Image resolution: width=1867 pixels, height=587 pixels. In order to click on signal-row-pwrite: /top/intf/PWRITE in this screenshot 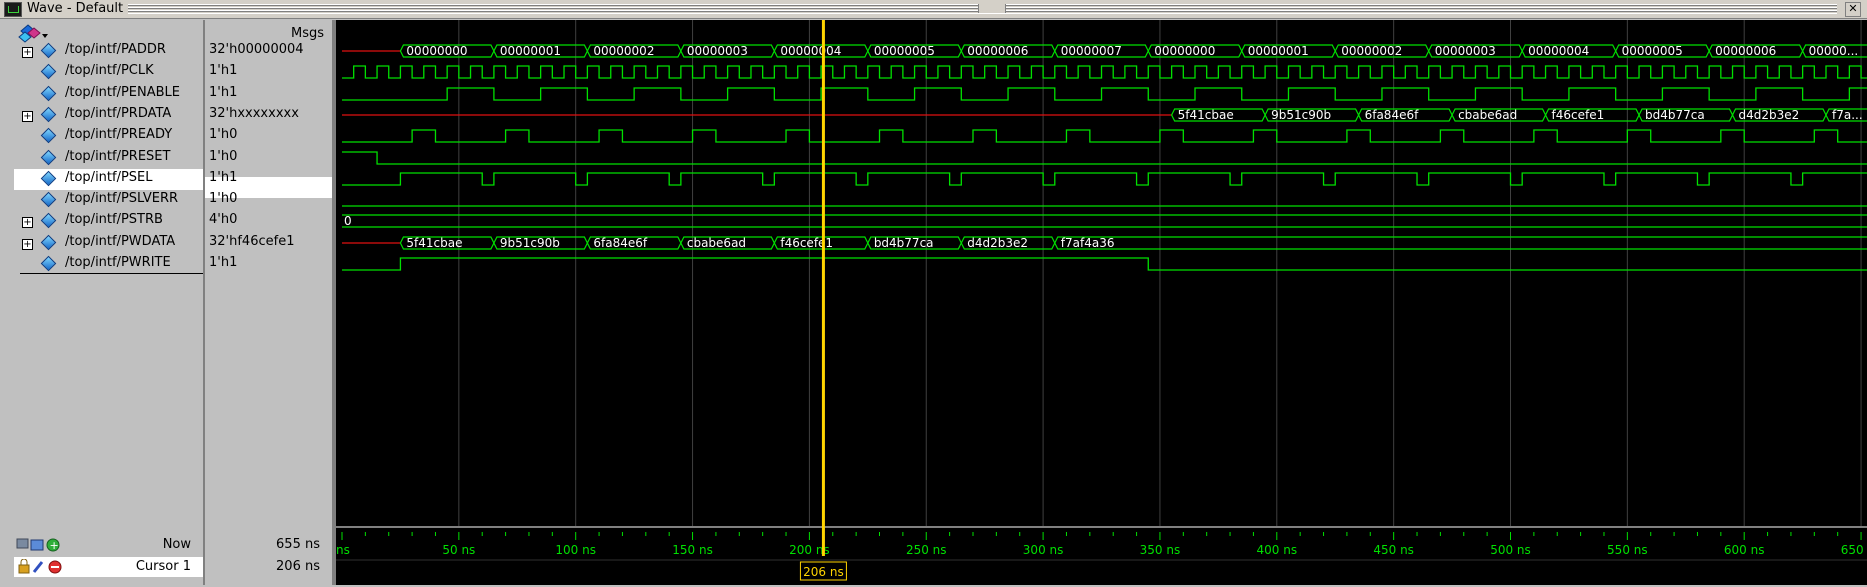, I will do `click(108, 264)`.